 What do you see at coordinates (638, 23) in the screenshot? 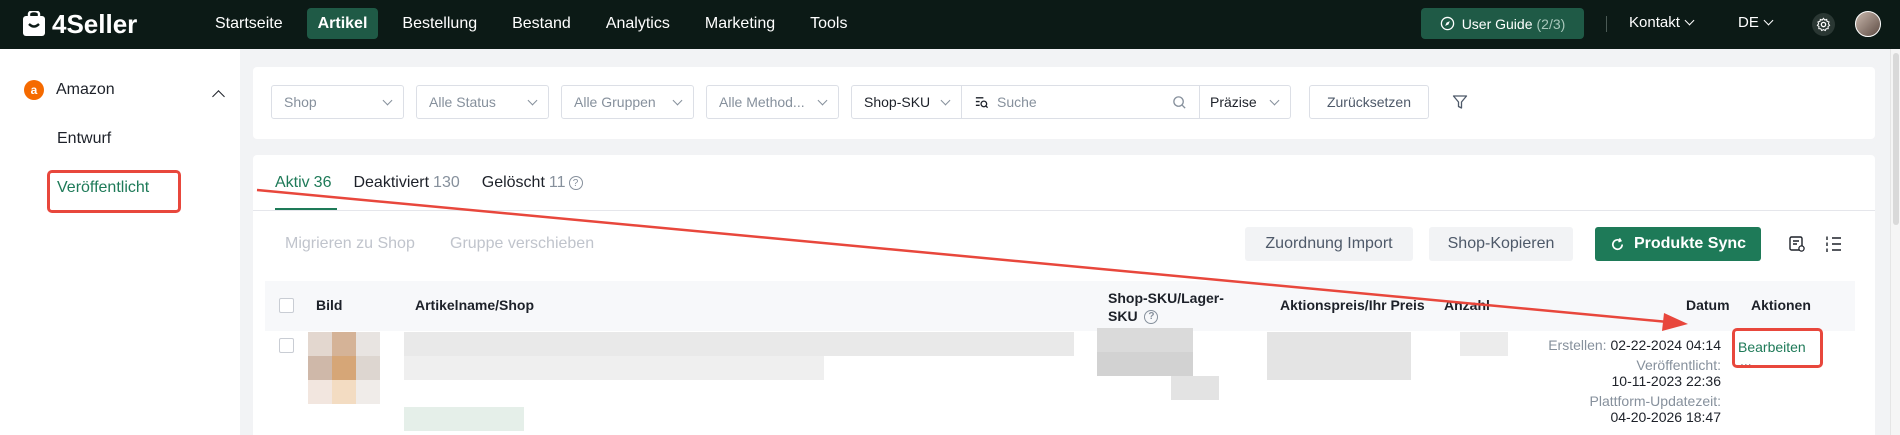
I see `nav-item-analytics: Analytics` at bounding box center [638, 23].